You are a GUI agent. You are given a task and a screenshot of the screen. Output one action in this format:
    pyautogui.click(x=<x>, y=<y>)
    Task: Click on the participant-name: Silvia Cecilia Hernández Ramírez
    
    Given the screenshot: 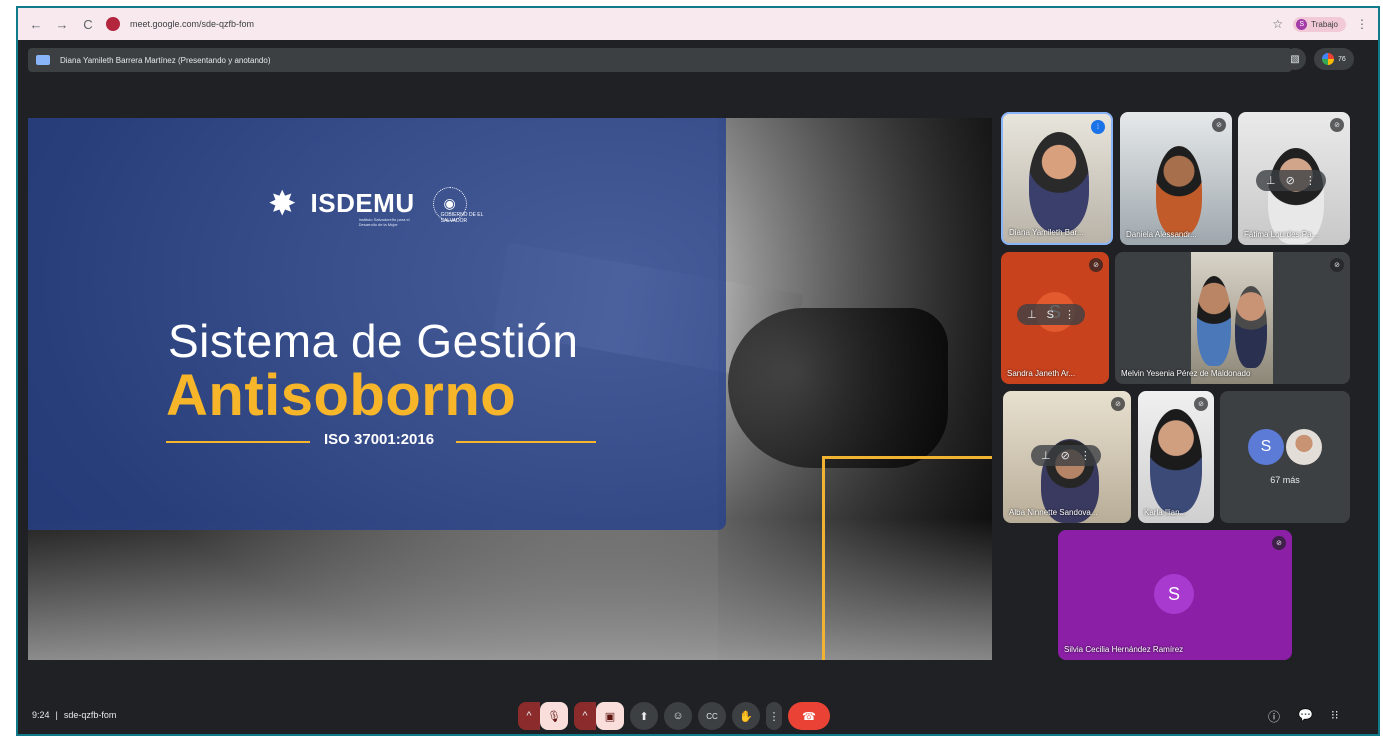 What is the action you would take?
    pyautogui.click(x=1124, y=649)
    